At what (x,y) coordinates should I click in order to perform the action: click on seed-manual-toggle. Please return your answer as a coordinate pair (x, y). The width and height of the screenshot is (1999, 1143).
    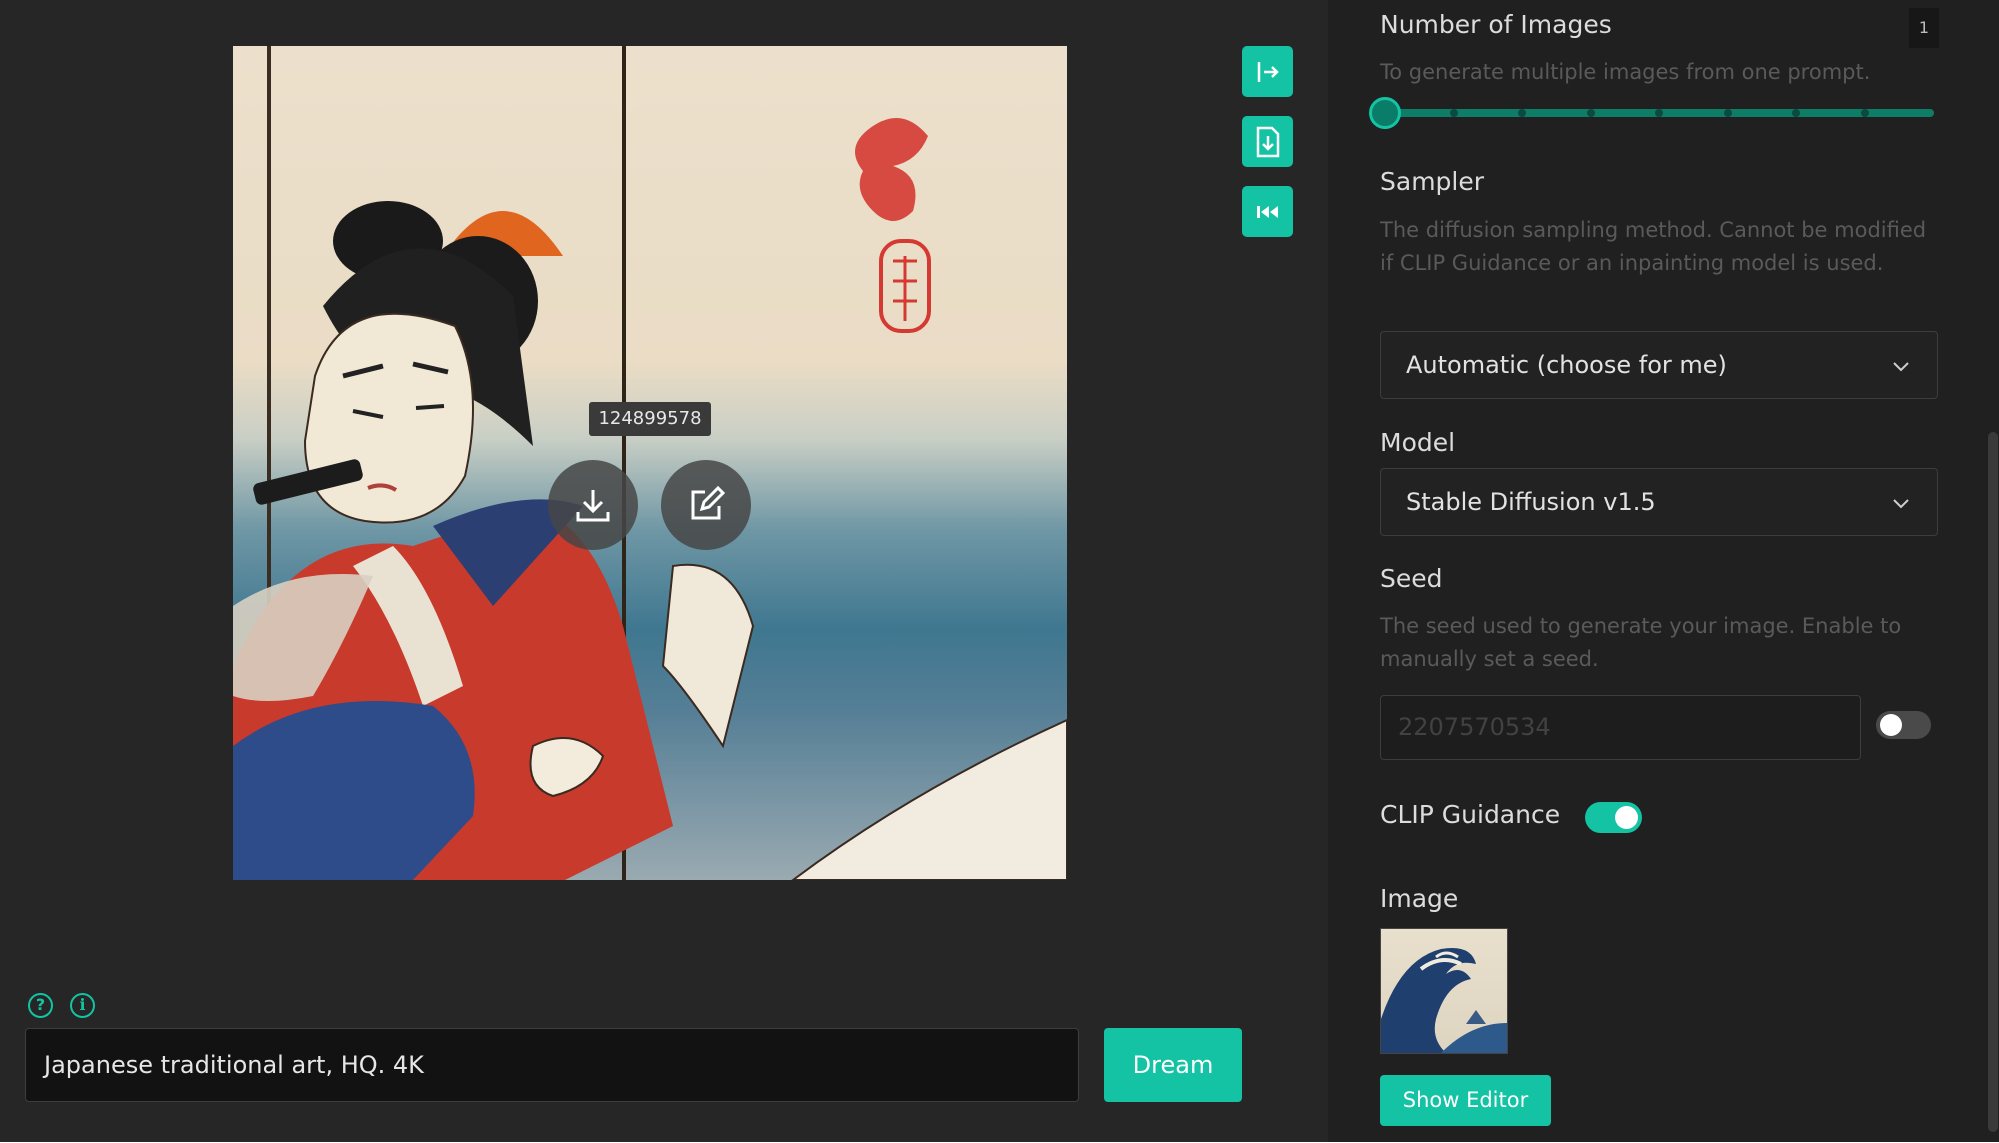
    Looking at the image, I should click on (1903, 725).